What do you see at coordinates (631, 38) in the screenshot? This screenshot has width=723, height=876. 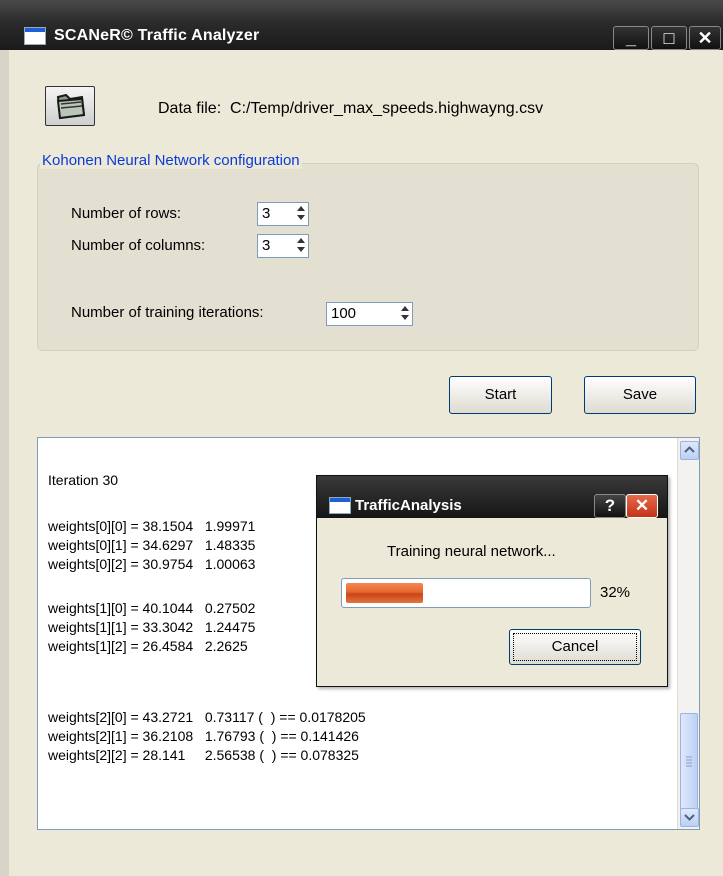 I see `minimize-button: _` at bounding box center [631, 38].